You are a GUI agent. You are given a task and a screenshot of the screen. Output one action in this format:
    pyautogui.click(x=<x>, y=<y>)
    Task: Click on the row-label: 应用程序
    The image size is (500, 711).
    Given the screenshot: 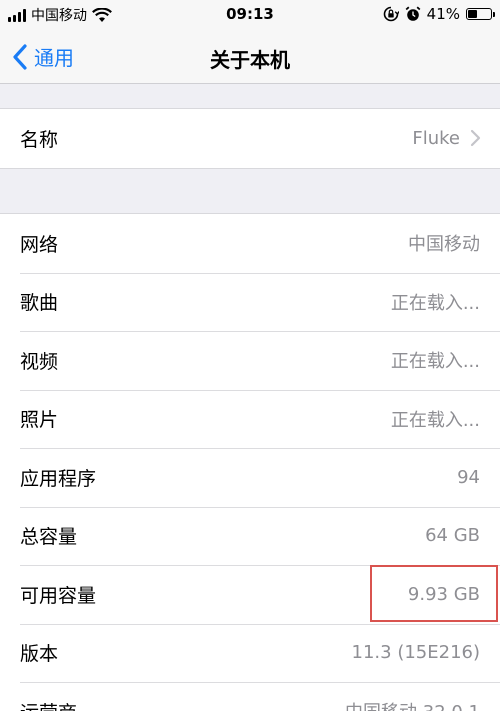 What is the action you would take?
    pyautogui.click(x=58, y=478)
    